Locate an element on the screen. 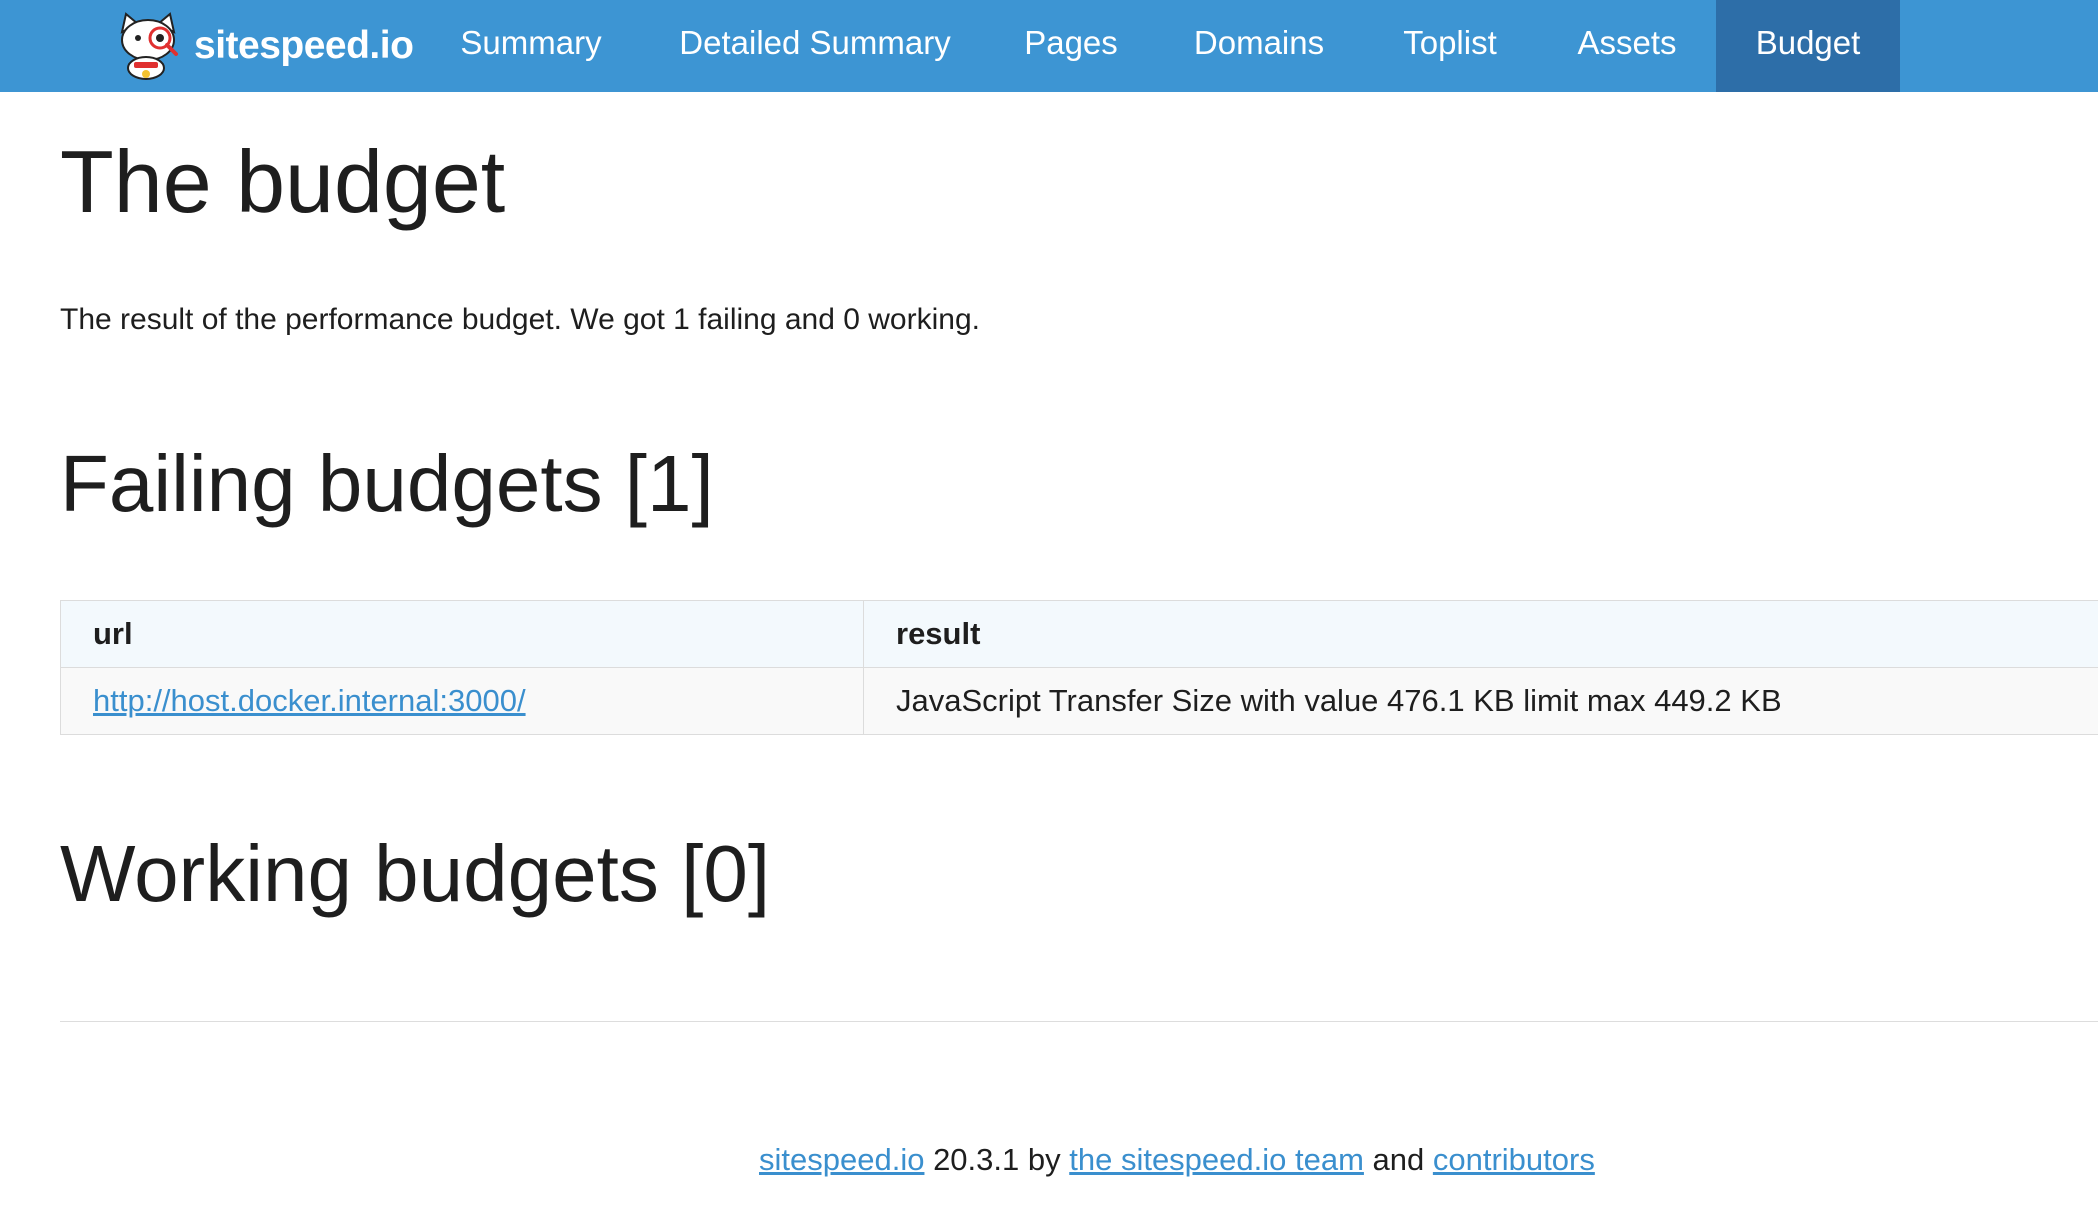 The width and height of the screenshot is (2098, 1218). table-header-row: url result is located at coordinates (1079, 634).